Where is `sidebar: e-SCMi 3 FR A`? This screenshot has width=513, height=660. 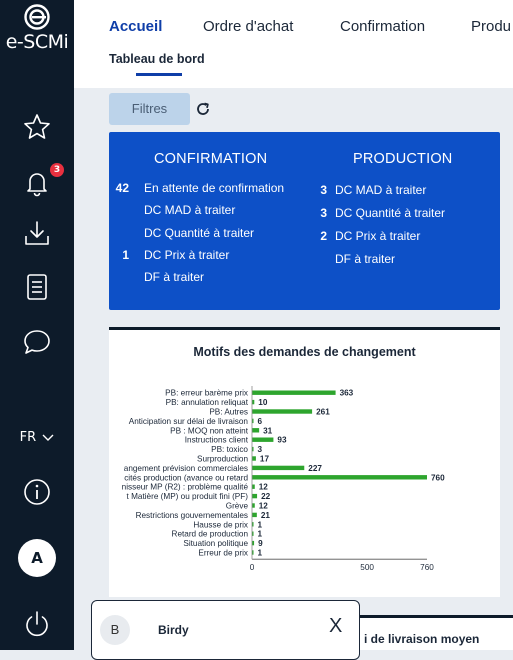 sidebar: e-SCMi 3 FR A is located at coordinates (37, 325).